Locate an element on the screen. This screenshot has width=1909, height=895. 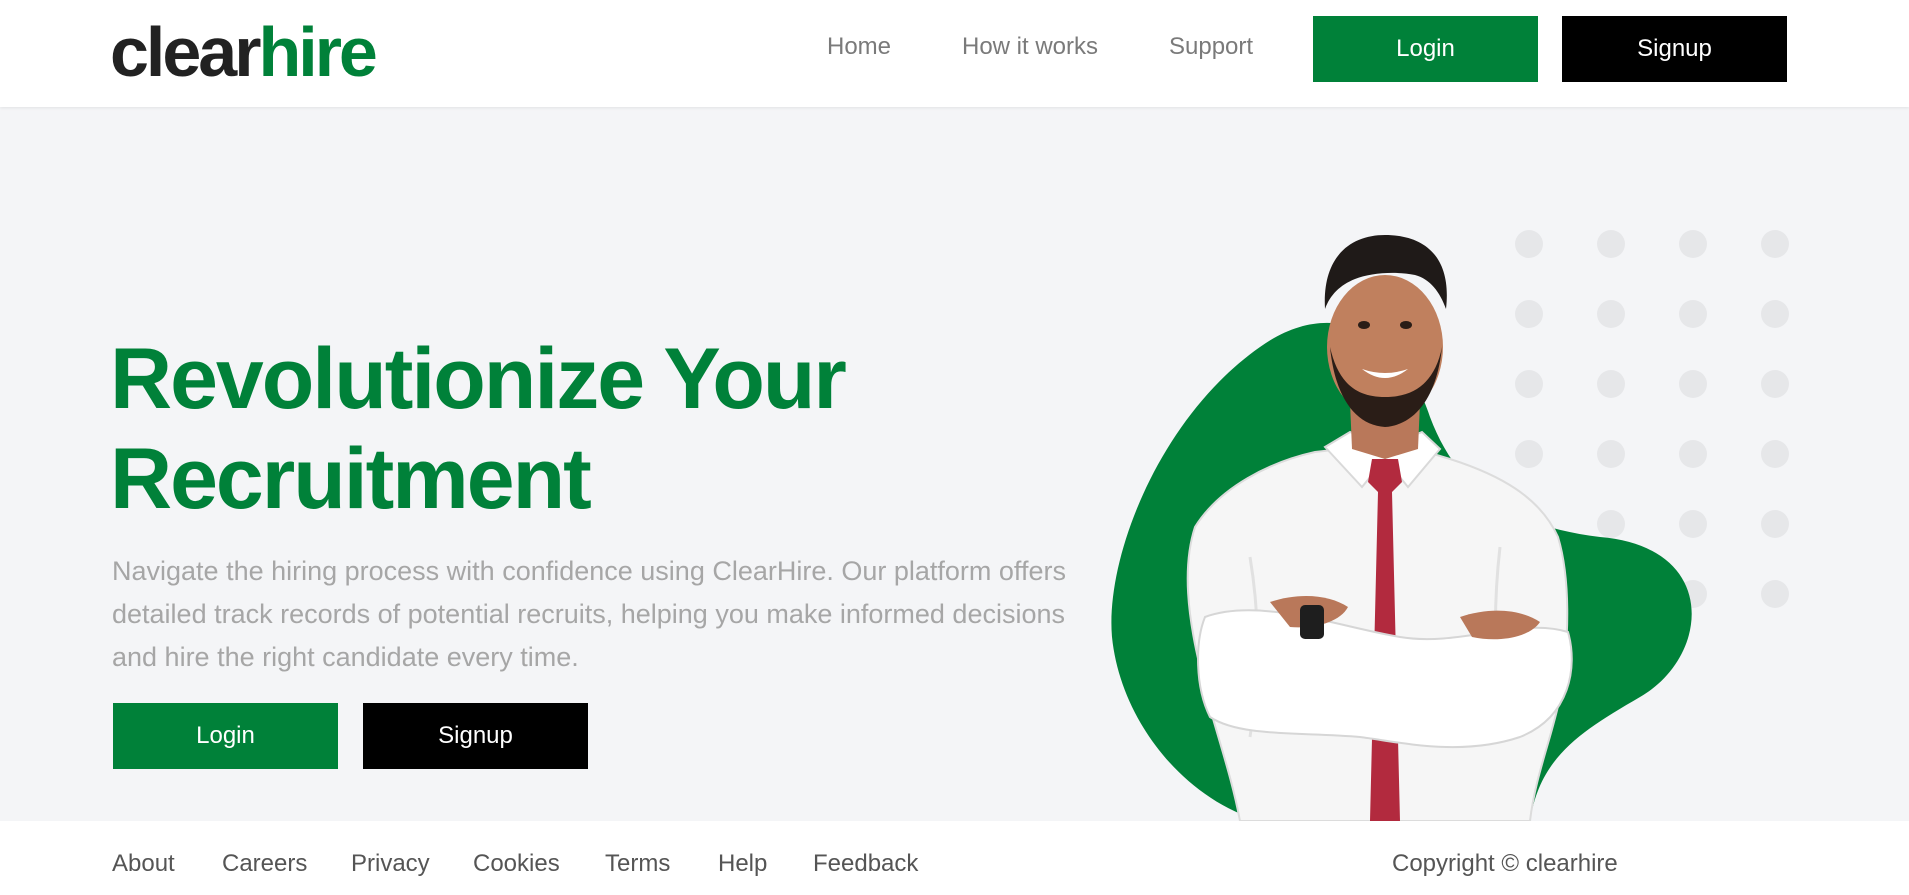
header-signup-button: Signup is located at coordinates (1674, 49).